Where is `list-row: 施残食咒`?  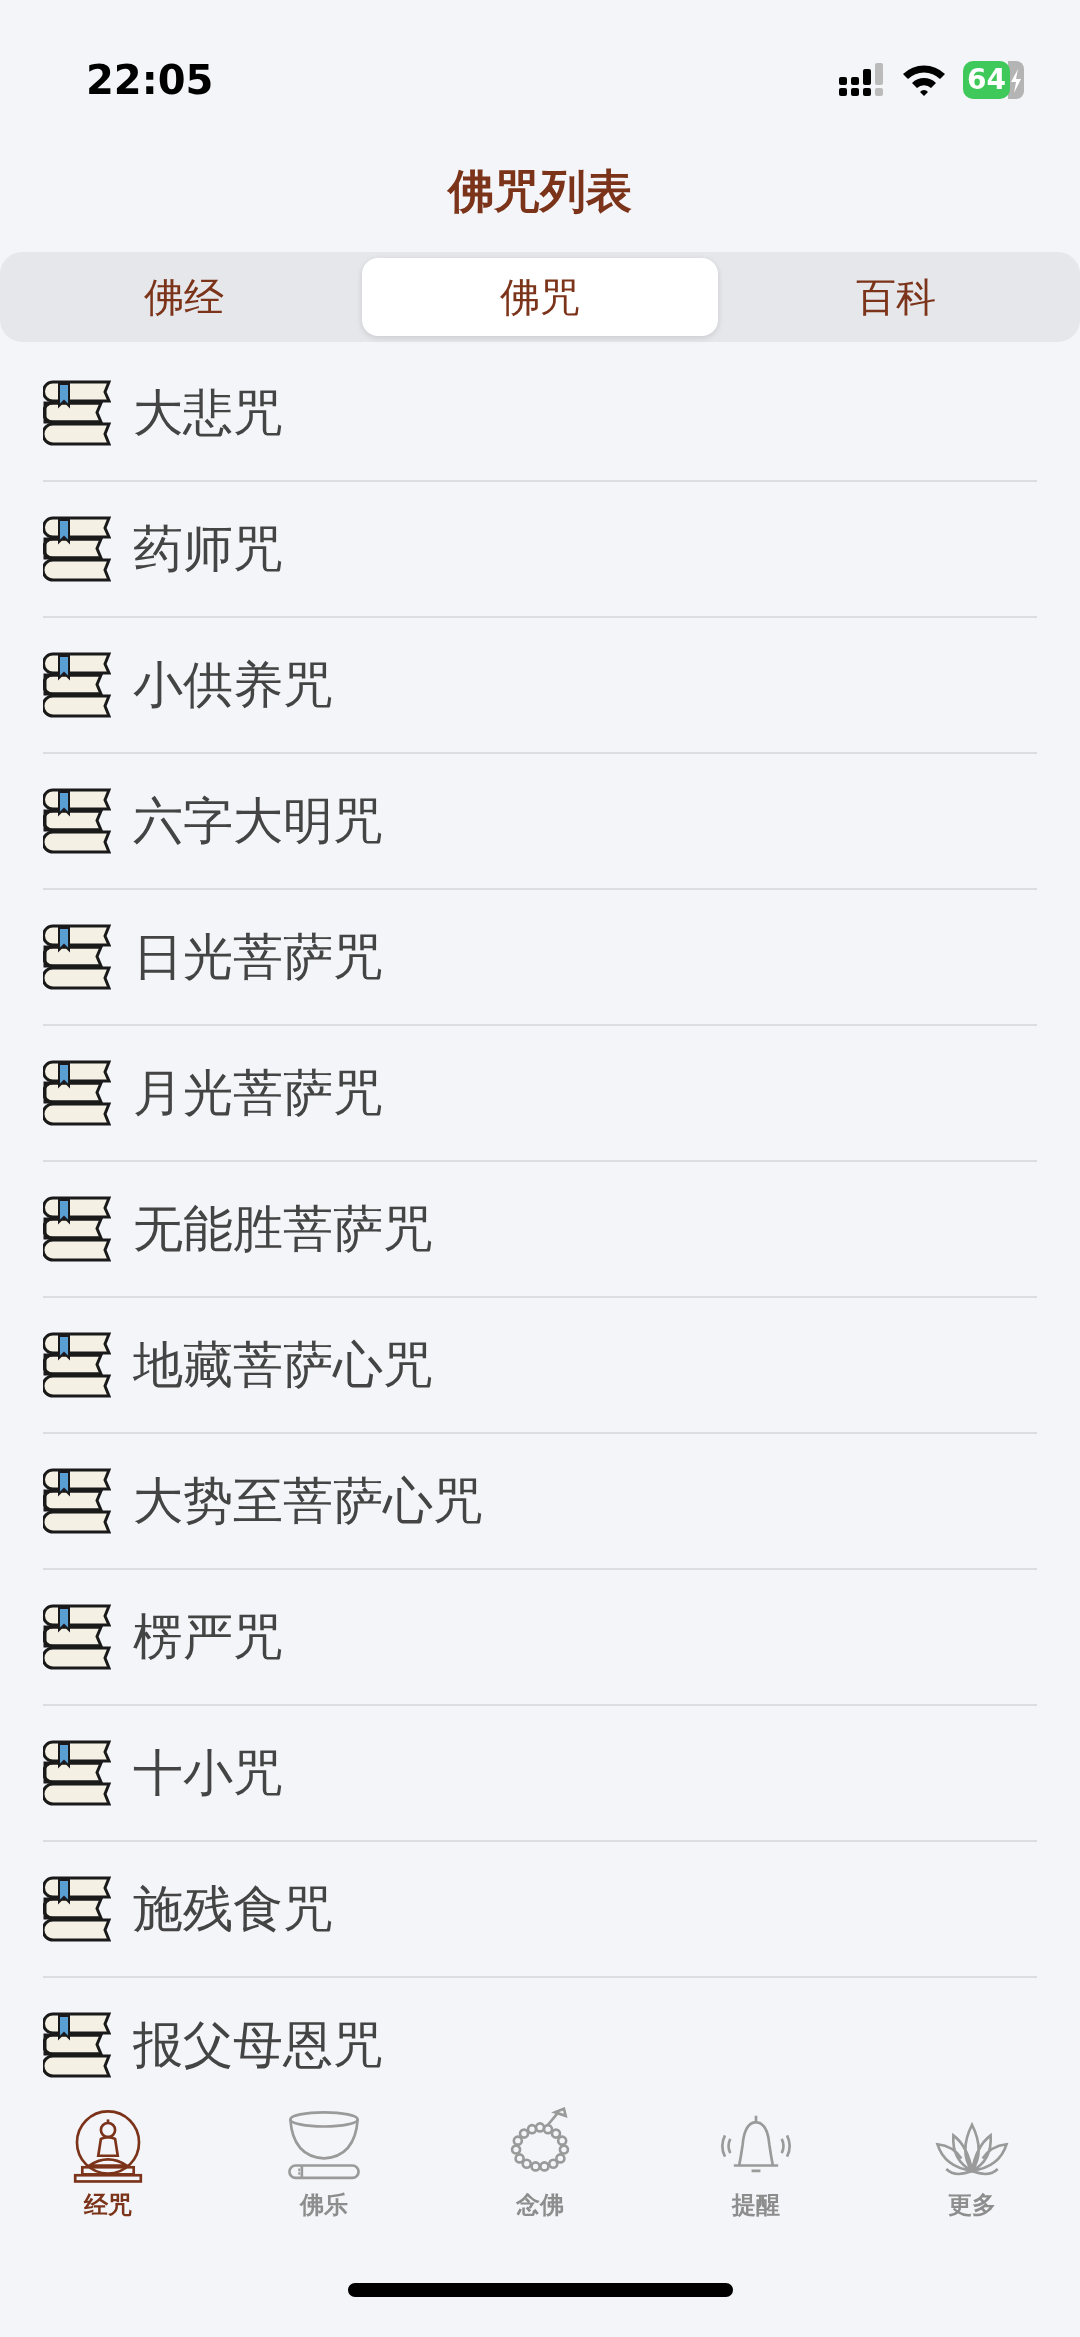
list-row: 施残食咒 is located at coordinates (540, 1910).